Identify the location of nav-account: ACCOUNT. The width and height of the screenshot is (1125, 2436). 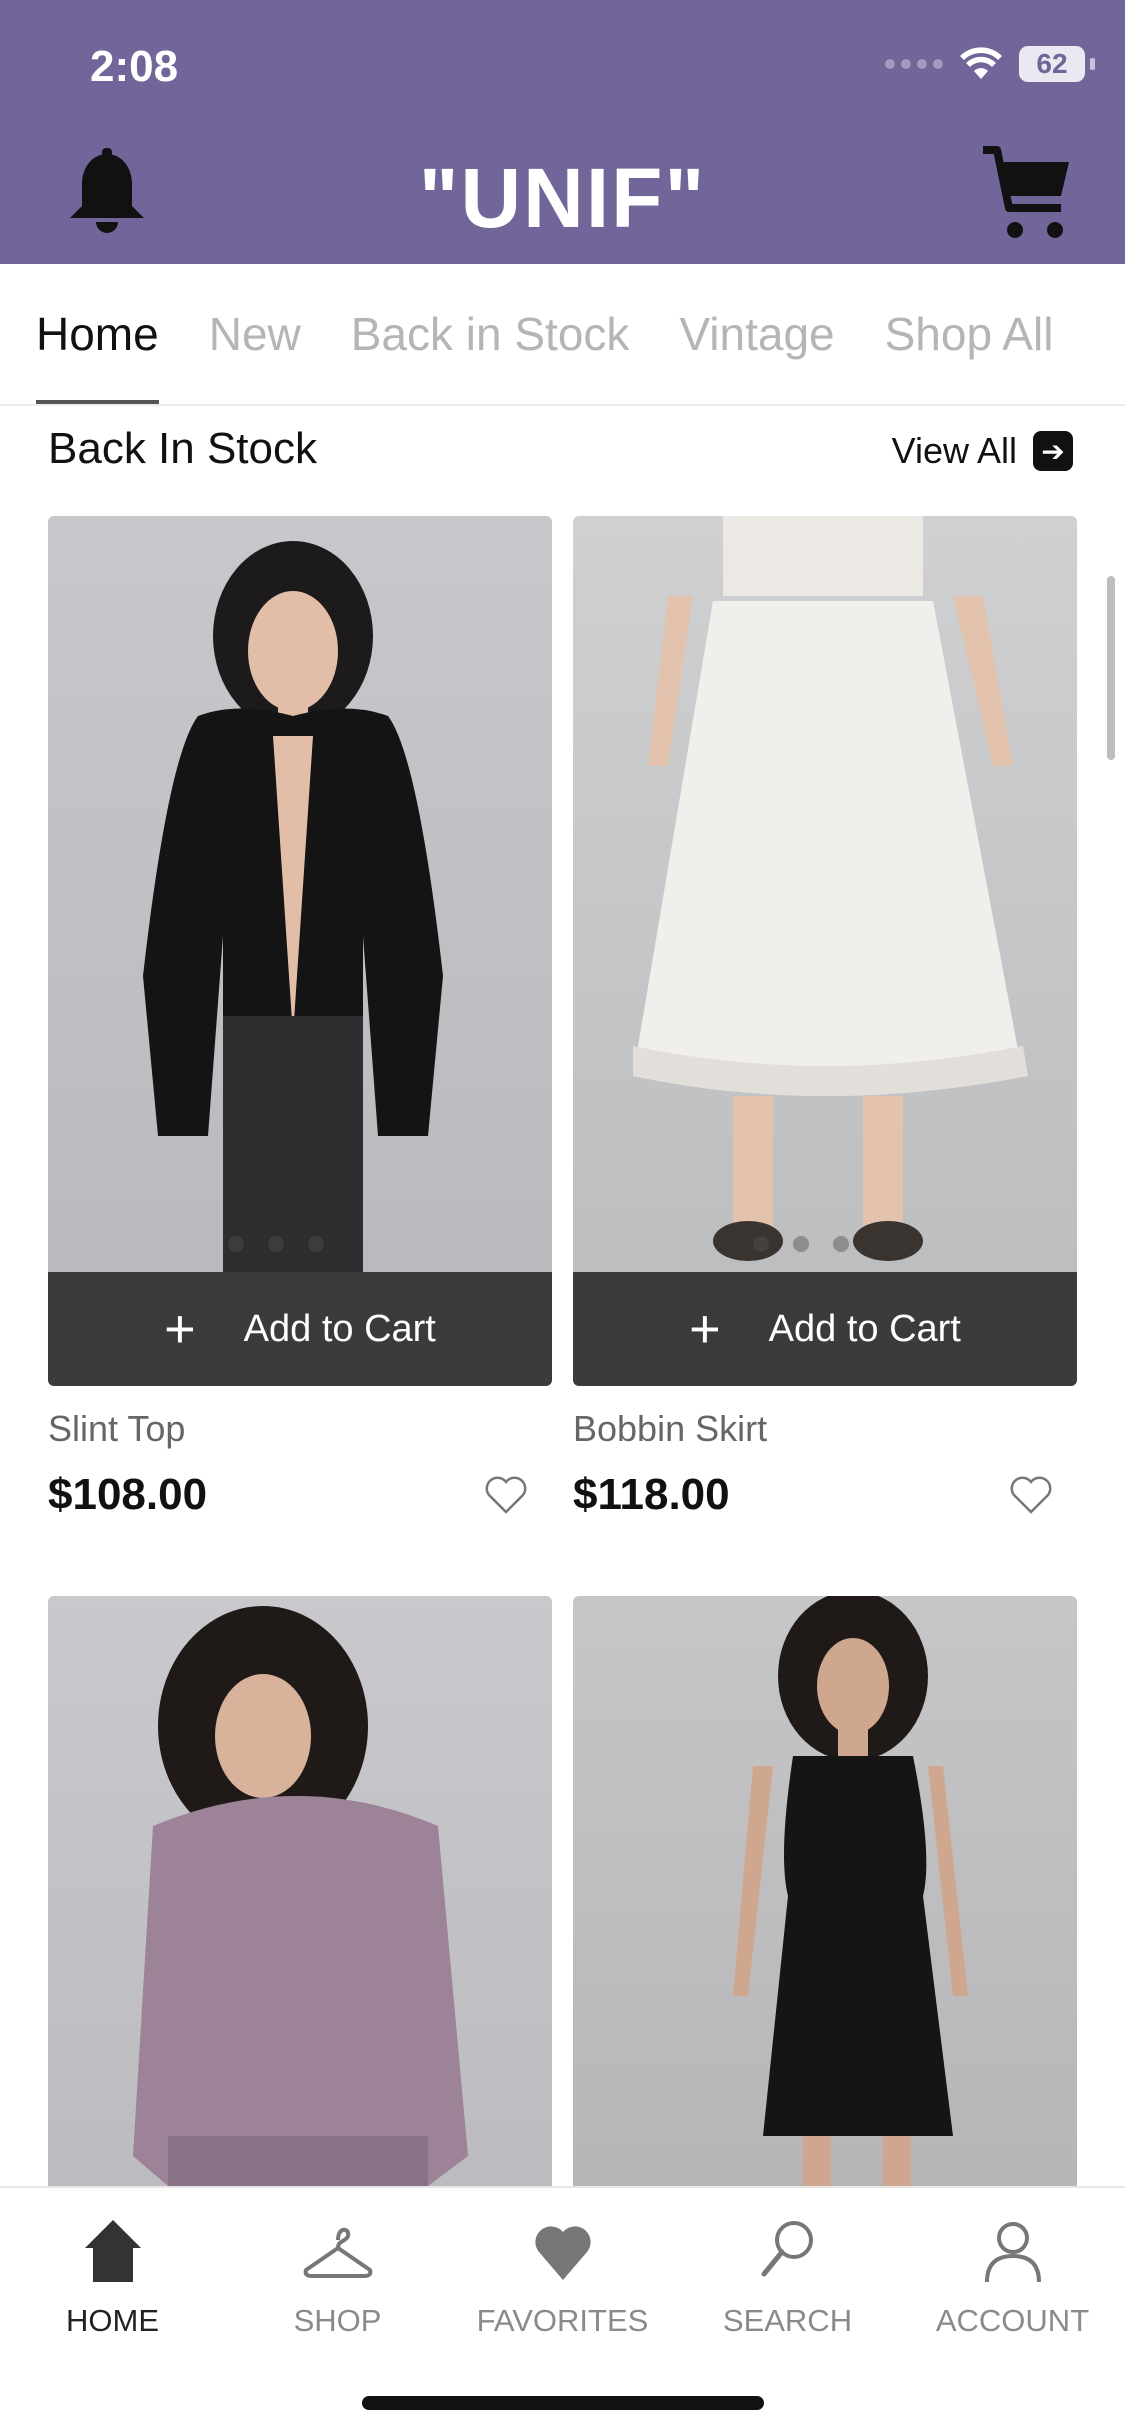
(1012, 2278).